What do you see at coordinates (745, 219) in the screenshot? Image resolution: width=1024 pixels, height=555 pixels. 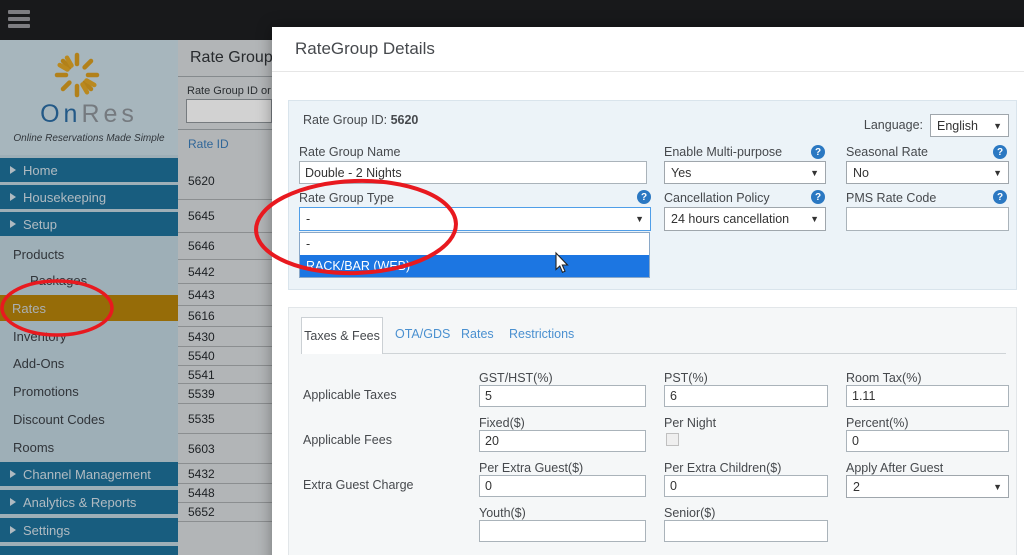 I see `cancellation-policy-select: 24 hours cancellation ▼` at bounding box center [745, 219].